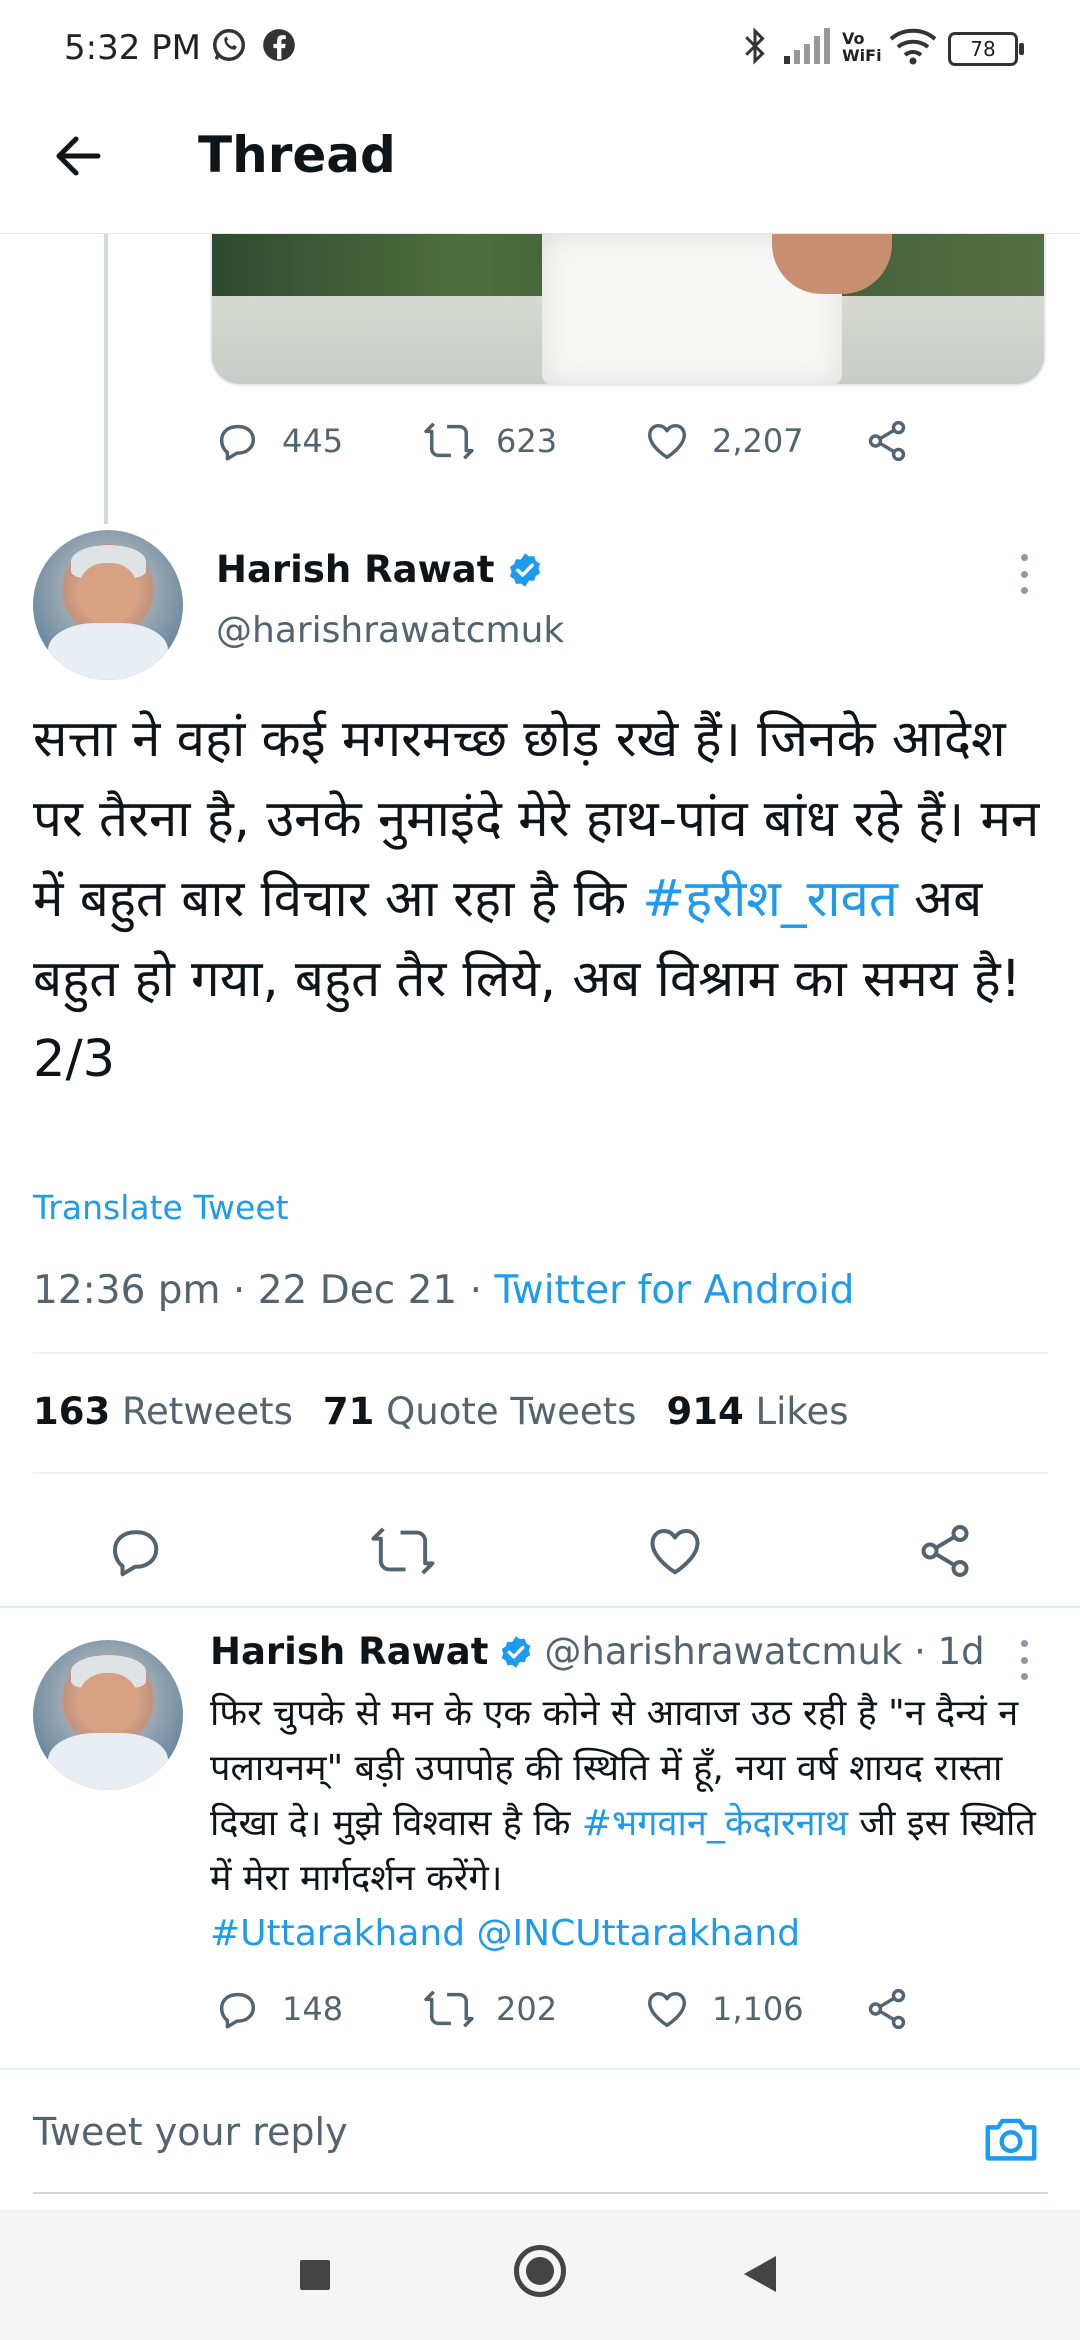 The width and height of the screenshot is (1080, 2340). Describe the element at coordinates (264, 1290) in the screenshot. I see `tweet-timestamp: 12:36 pm · 22 Dec 21 ·` at that location.